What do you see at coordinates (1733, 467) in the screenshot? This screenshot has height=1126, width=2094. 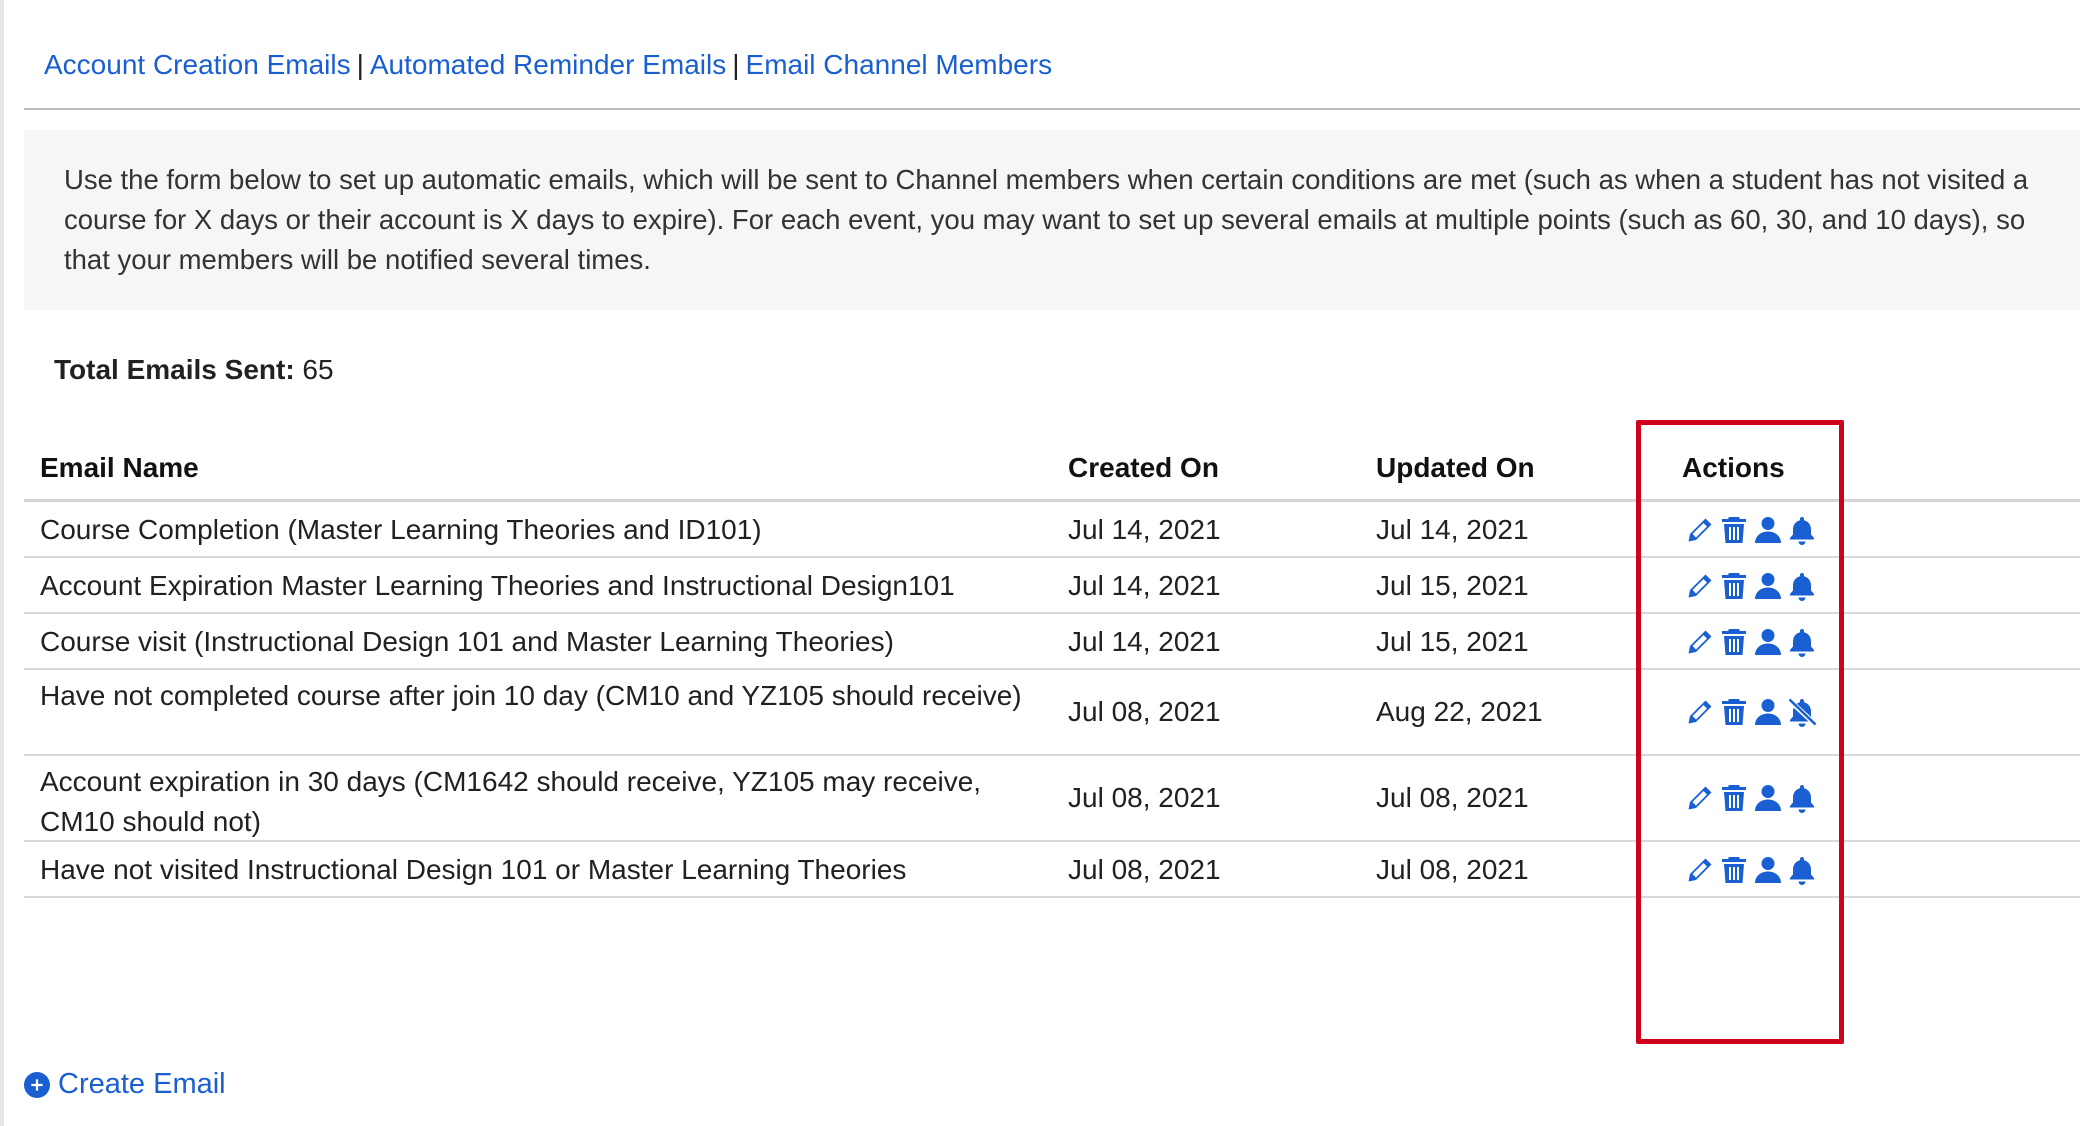 I see `header-actions: Actions` at bounding box center [1733, 467].